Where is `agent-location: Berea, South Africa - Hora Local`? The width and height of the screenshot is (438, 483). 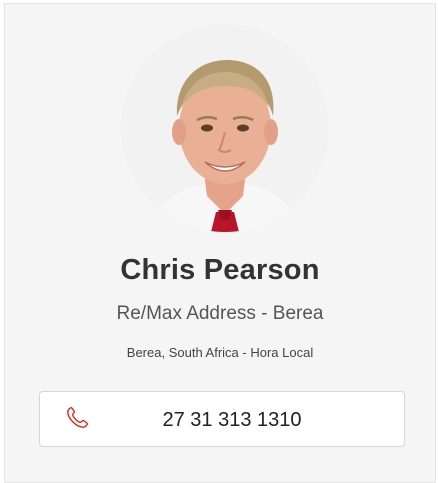
agent-location: Berea, South Africa - Hora Local is located at coordinates (220, 352).